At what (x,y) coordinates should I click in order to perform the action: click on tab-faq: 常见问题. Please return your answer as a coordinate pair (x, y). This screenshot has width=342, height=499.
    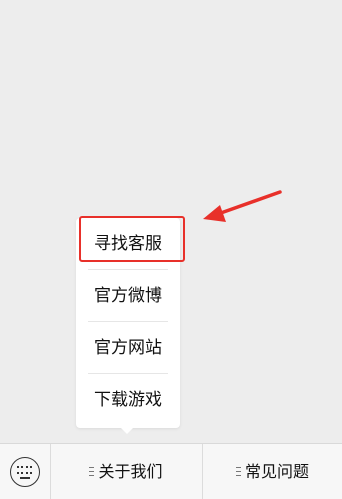
    Looking at the image, I should click on (272, 471).